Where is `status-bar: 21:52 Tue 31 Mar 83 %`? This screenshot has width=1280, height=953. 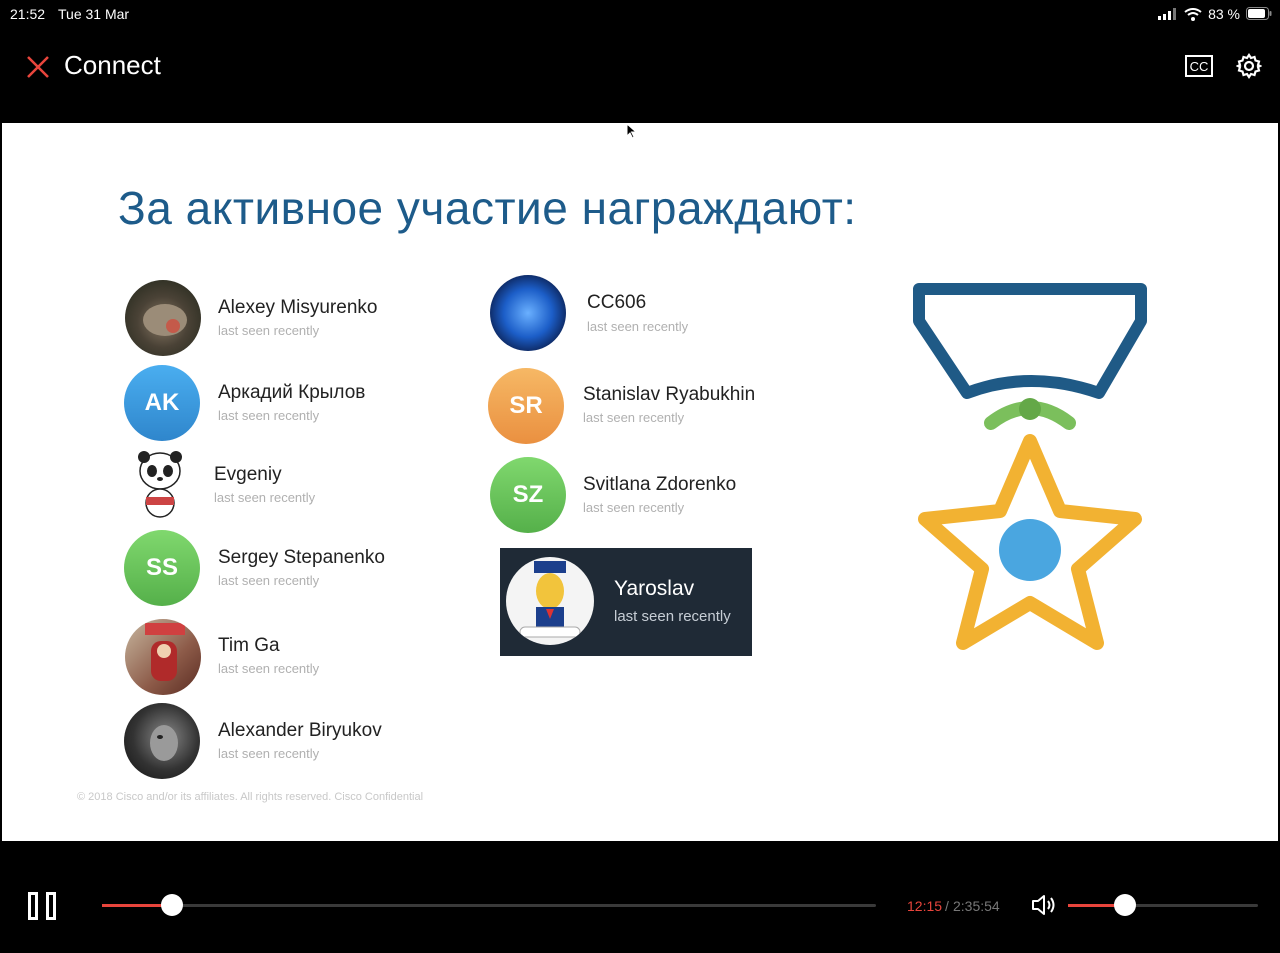 status-bar: 21:52 Tue 31 Mar 83 % is located at coordinates (640, 14).